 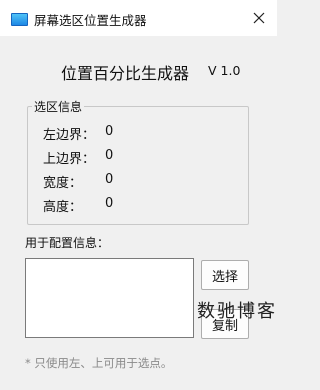 What do you see at coordinates (225, 324) in the screenshot?
I see `copy-button: 复制` at bounding box center [225, 324].